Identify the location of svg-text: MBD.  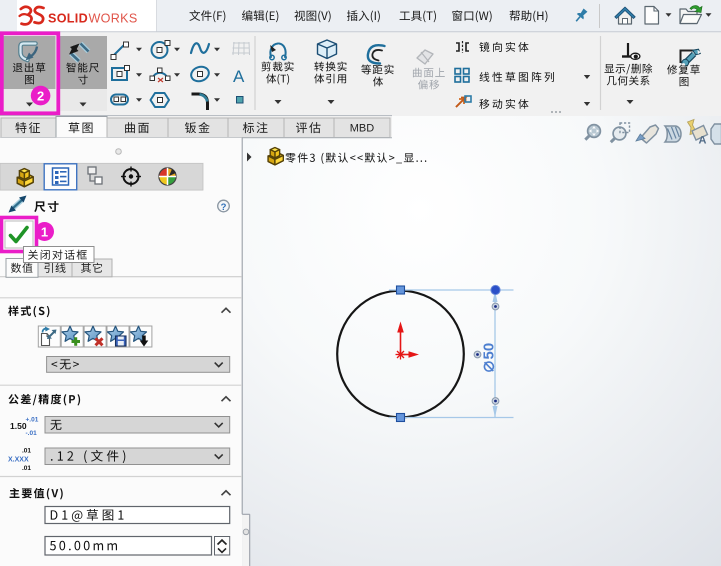
(362, 129).